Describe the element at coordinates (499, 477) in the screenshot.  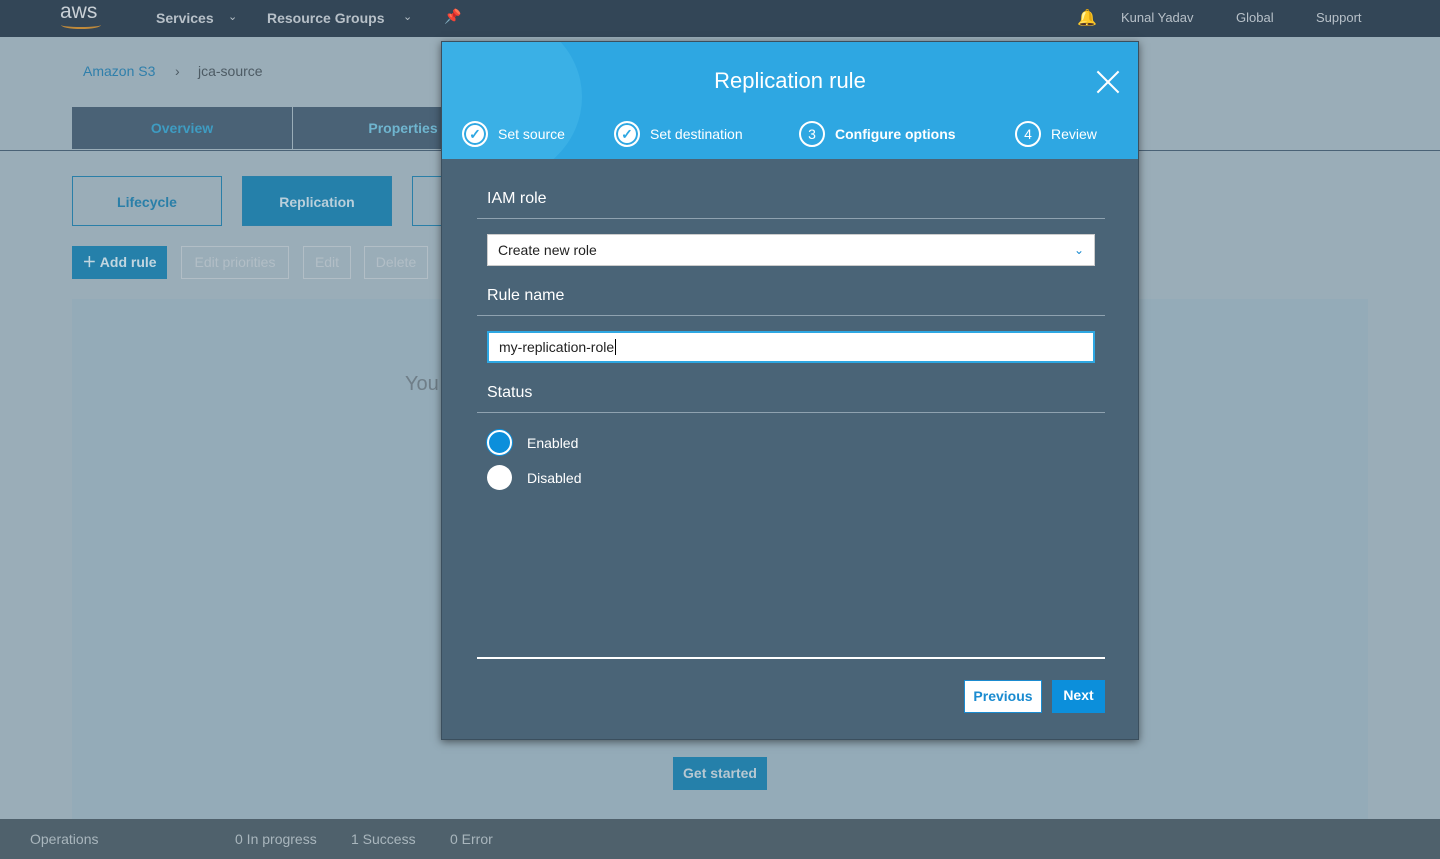
I see `radio-unselected-icon` at that location.